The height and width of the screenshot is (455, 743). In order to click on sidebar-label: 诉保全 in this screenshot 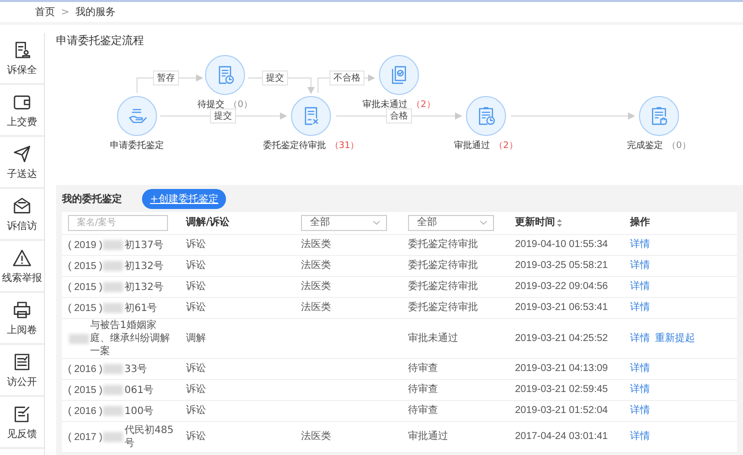, I will do `click(22, 70)`.